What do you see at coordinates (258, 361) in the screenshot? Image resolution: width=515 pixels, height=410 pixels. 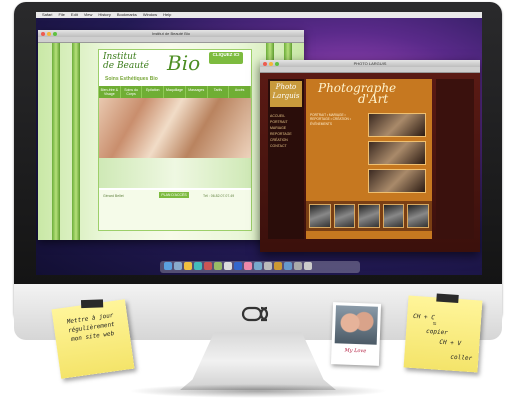 I see `monitor-stand` at bounding box center [258, 361].